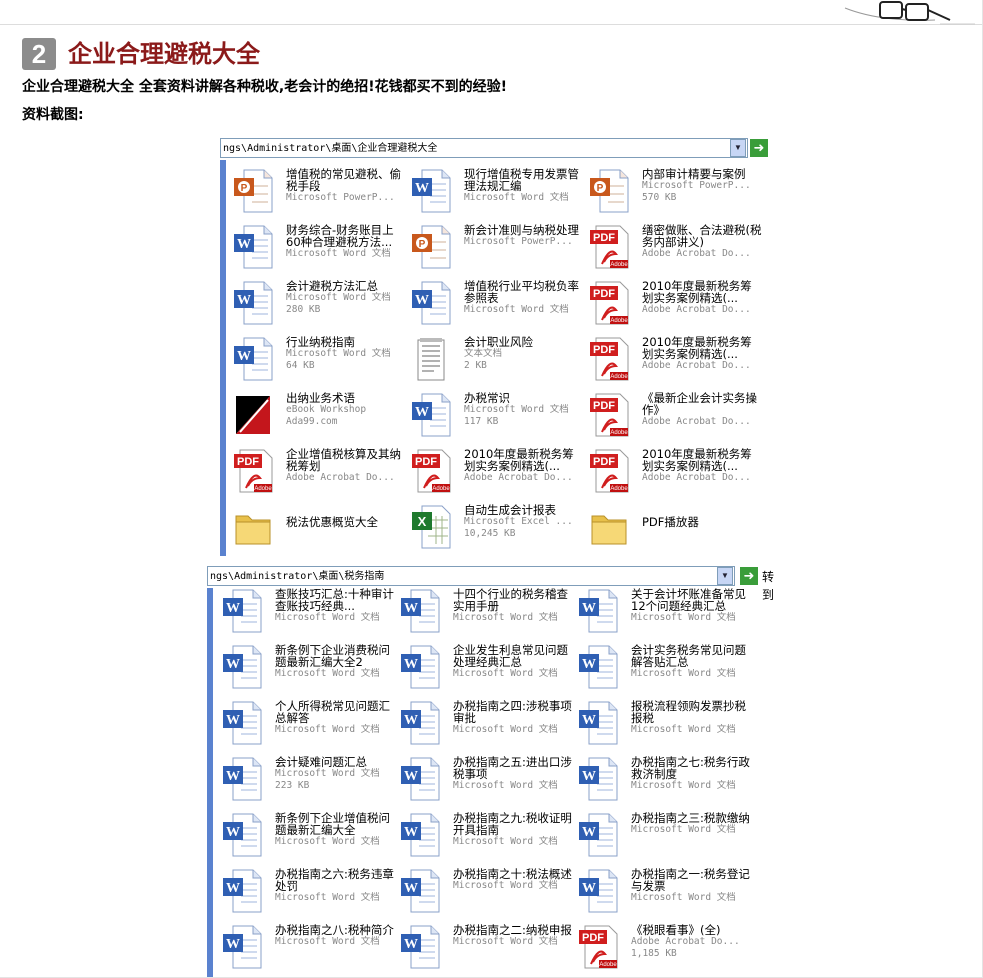 The height and width of the screenshot is (978, 983). I want to click on file-item: W 办税指南之二:纳税申报 Microsoft Word 文档, so click(488, 950).